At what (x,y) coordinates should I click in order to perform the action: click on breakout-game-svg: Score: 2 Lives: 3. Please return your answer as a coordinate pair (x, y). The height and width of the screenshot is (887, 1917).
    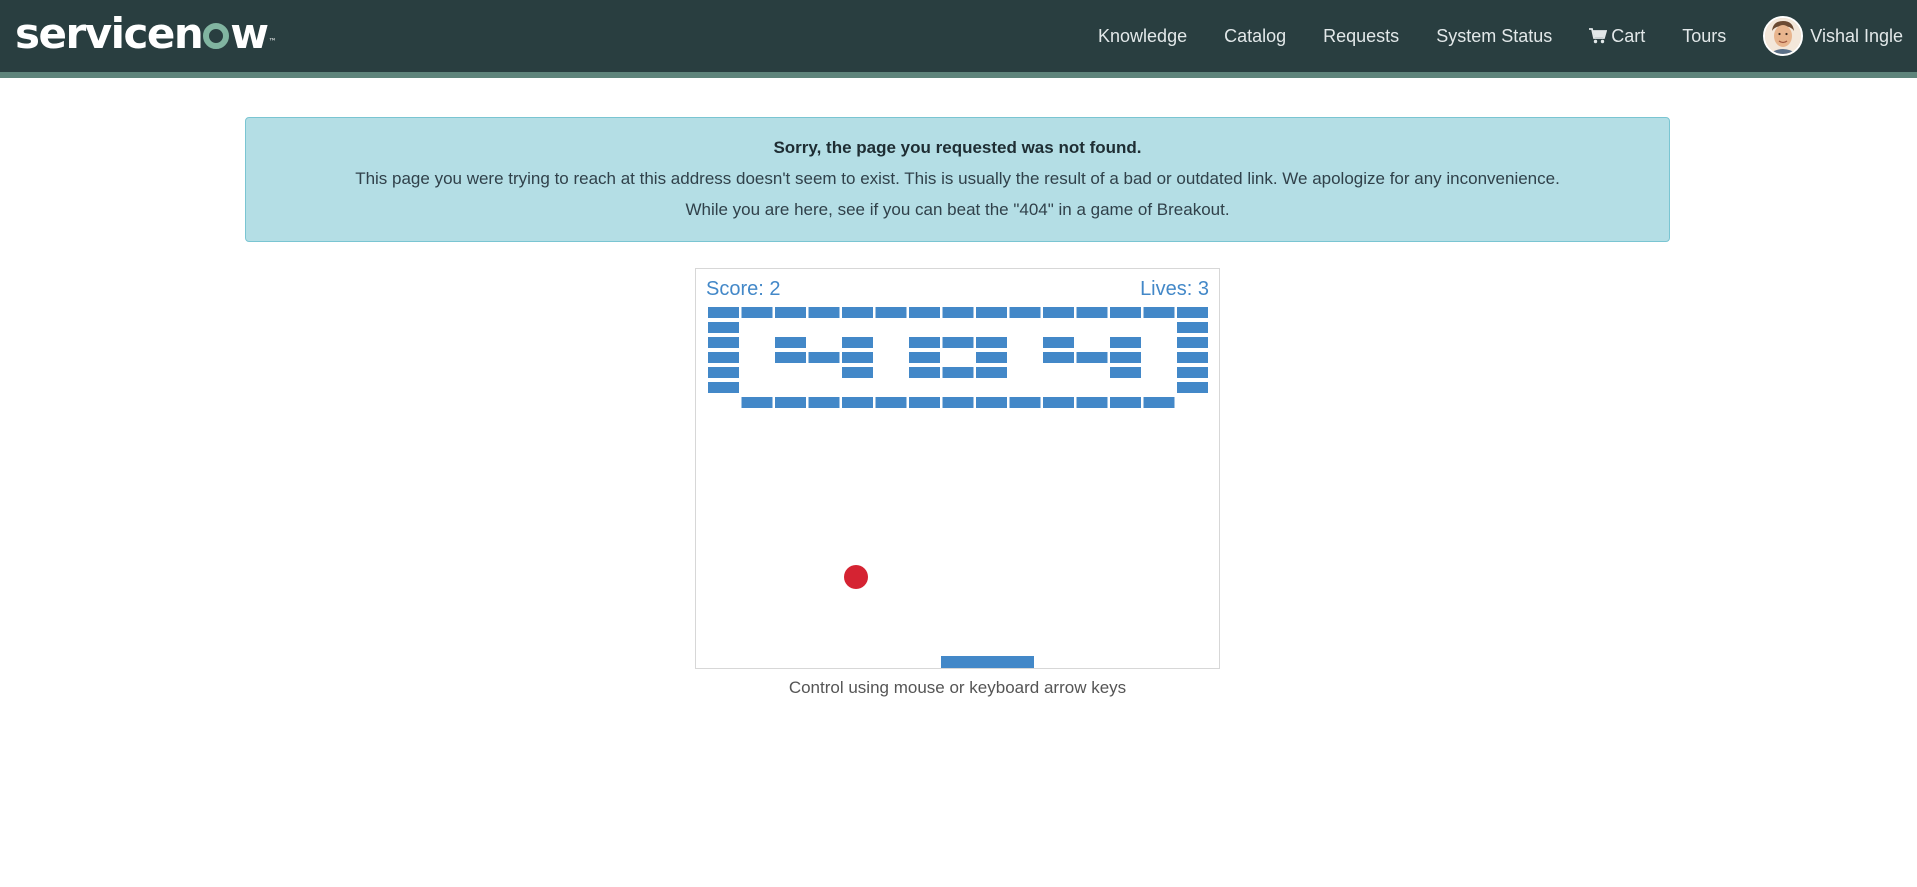
    Looking at the image, I should click on (957, 468).